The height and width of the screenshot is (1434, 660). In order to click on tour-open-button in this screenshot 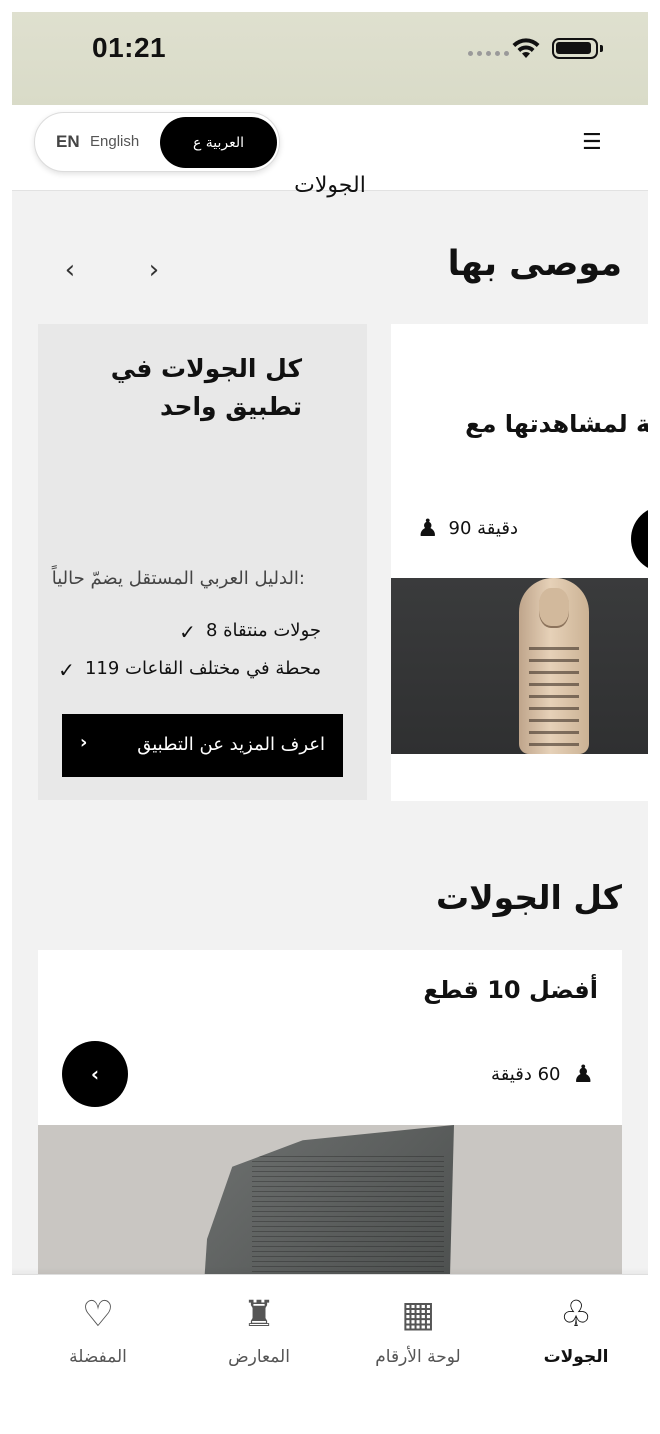, I will do `click(639, 539)`.